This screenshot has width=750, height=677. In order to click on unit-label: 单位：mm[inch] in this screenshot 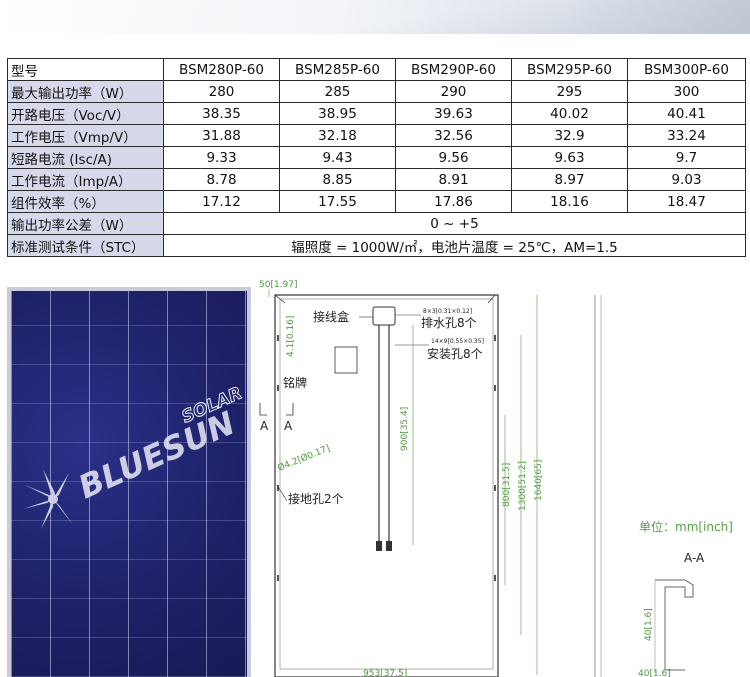, I will do `click(686, 527)`.